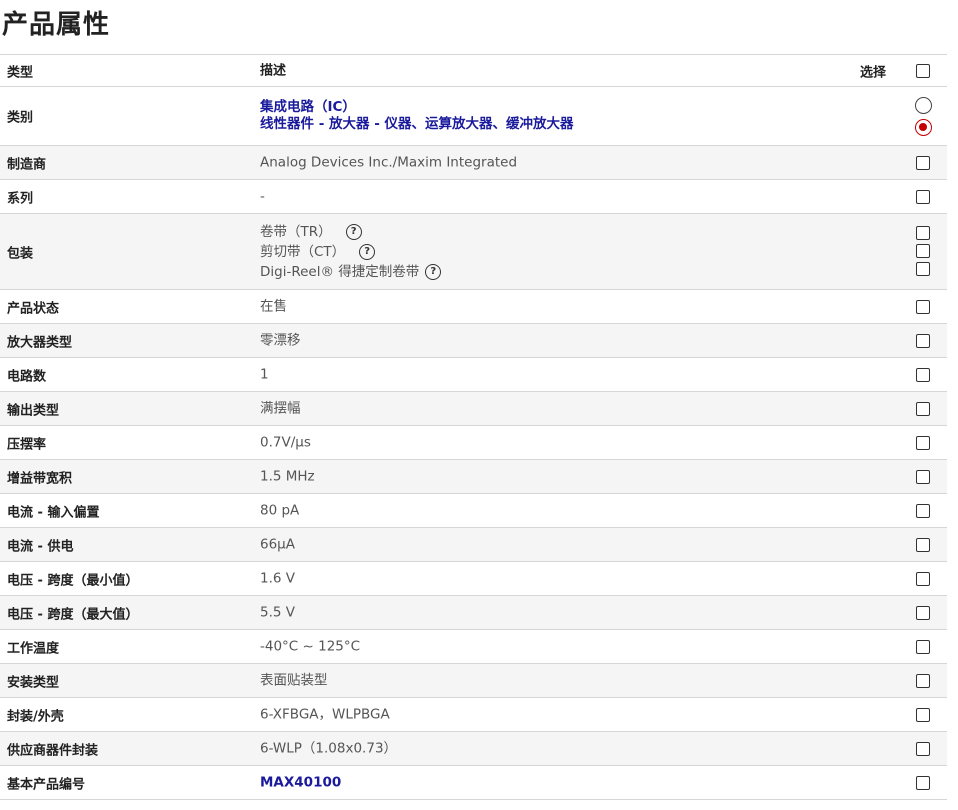 The image size is (958, 810). Describe the element at coordinates (473, 408) in the screenshot. I see `table-row: 输出类型 满摆幅` at that location.